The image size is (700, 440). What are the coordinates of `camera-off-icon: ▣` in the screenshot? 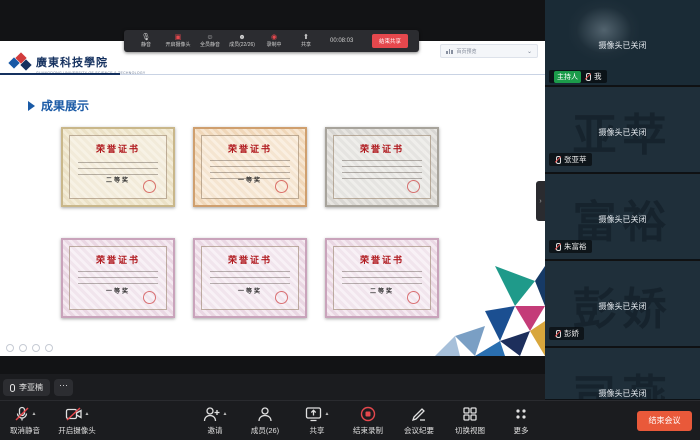 It's located at (178, 37).